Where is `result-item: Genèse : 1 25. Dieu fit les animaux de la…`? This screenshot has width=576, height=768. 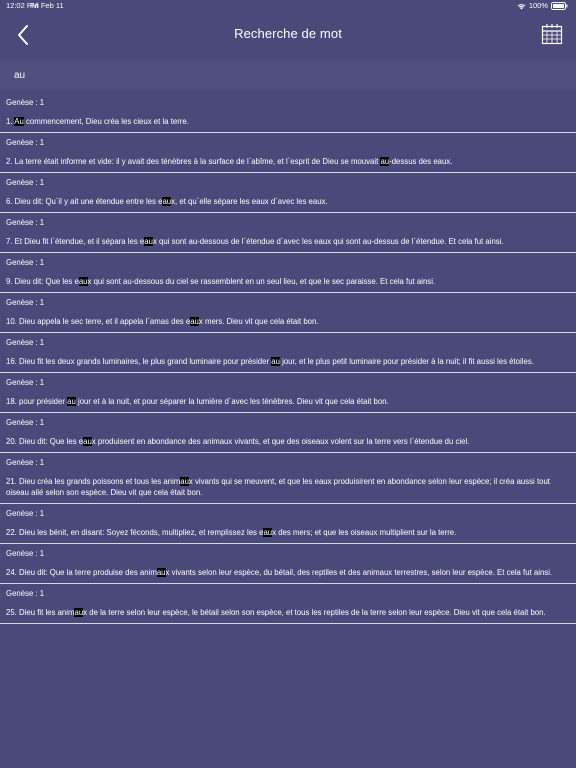 result-item: Genèse : 1 25. Dieu fit les animaux de la… is located at coordinates (288, 604).